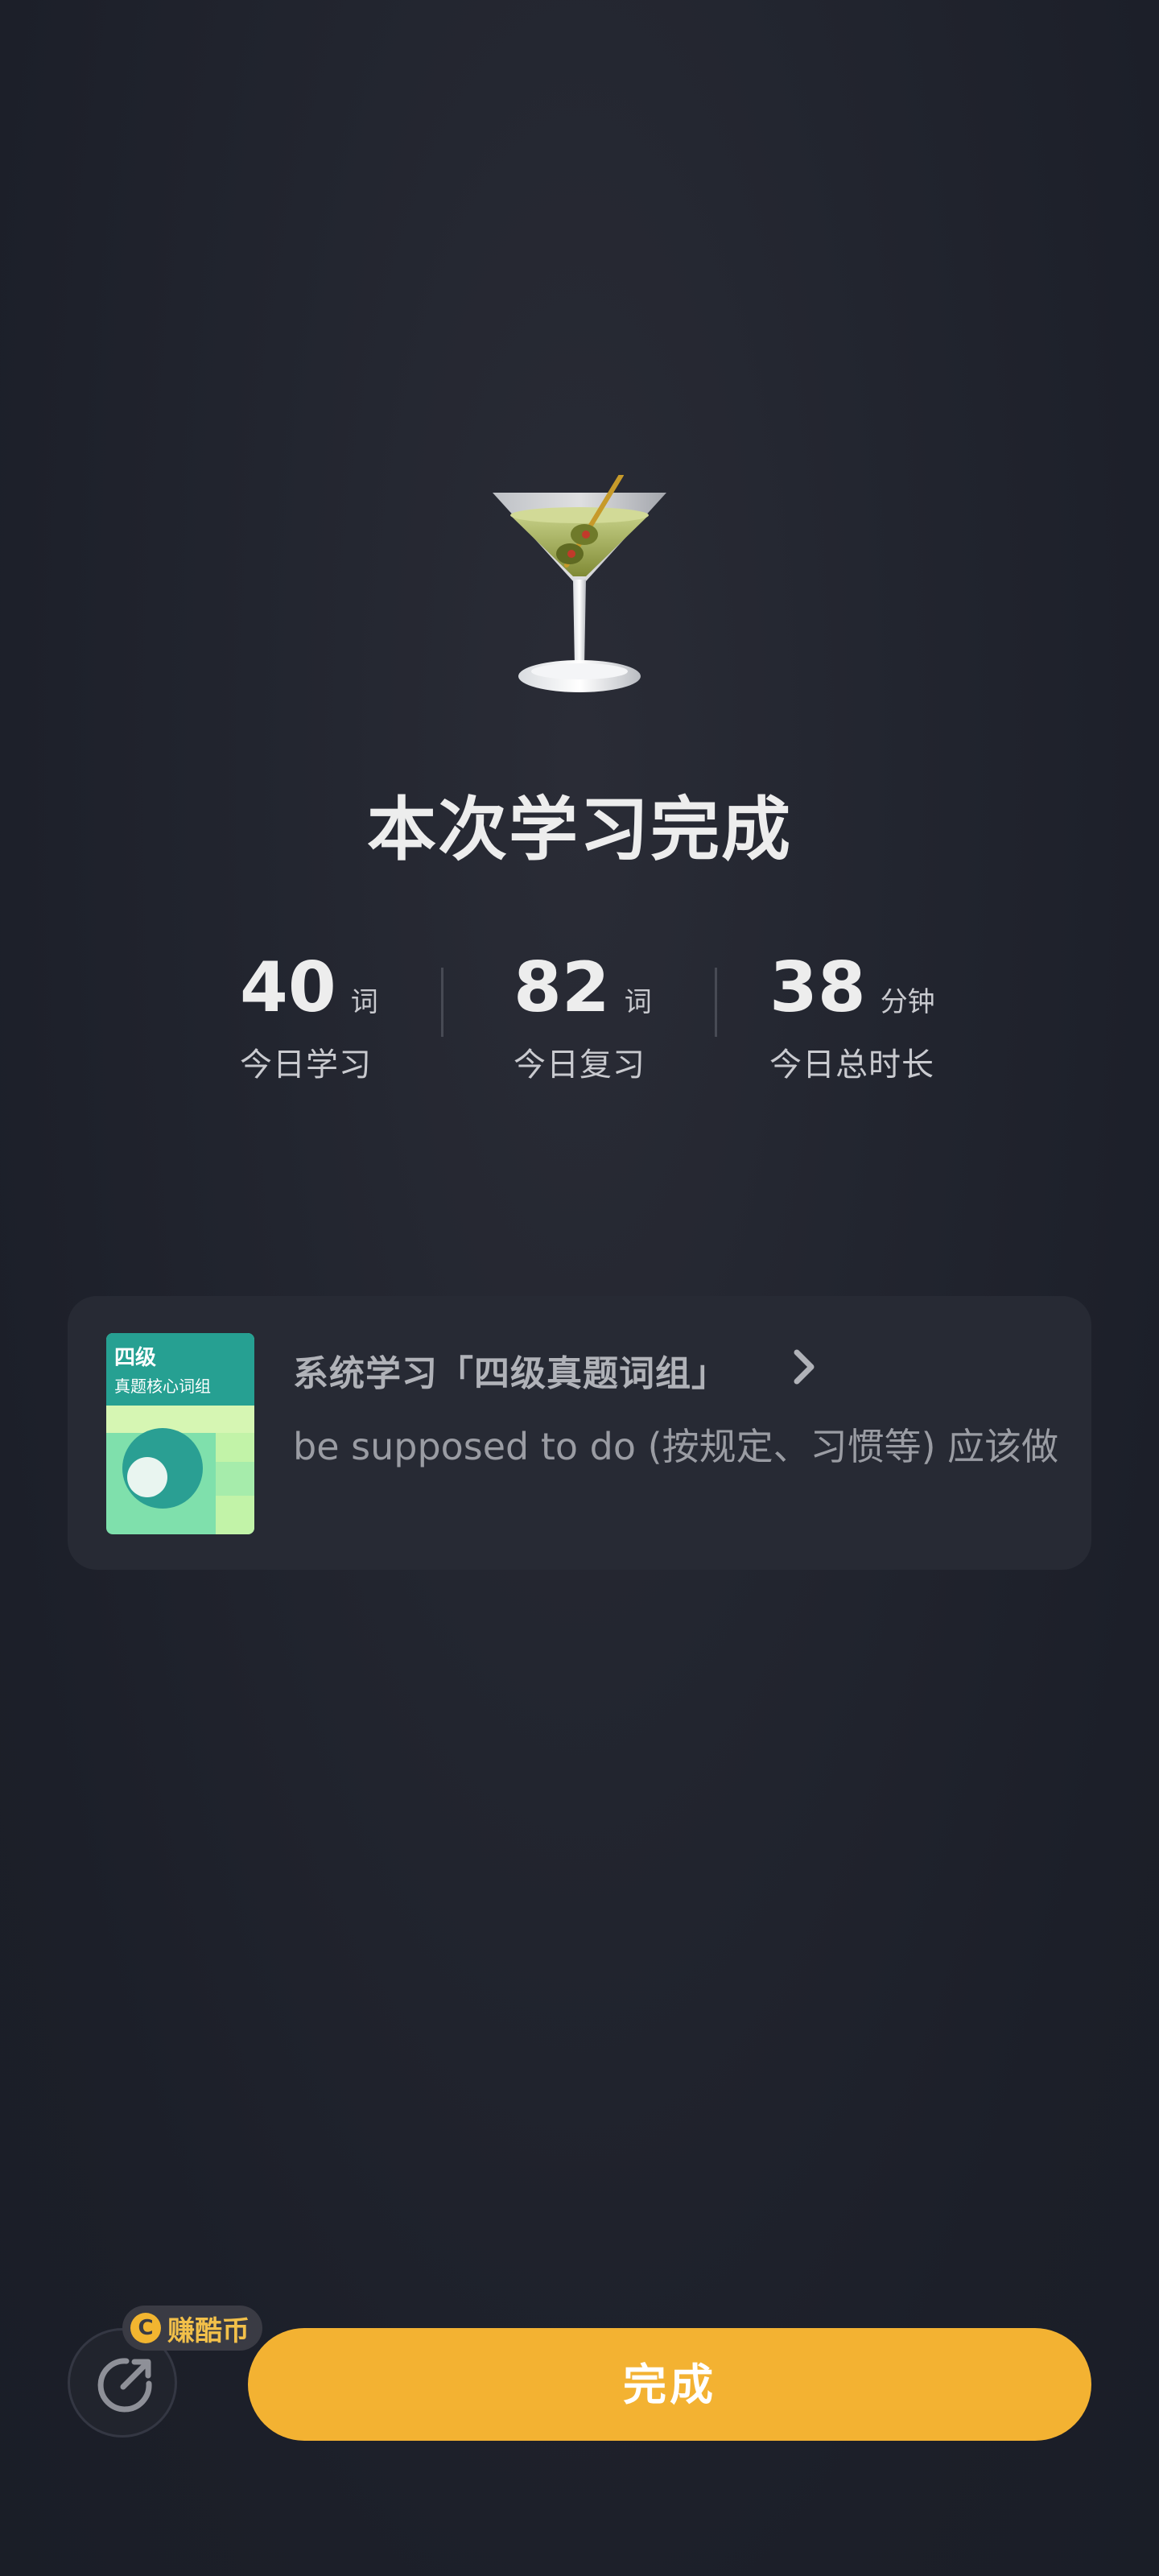 The height and width of the screenshot is (2576, 1159). What do you see at coordinates (145, 2328) in the screenshot?
I see `coin-icon: C` at bounding box center [145, 2328].